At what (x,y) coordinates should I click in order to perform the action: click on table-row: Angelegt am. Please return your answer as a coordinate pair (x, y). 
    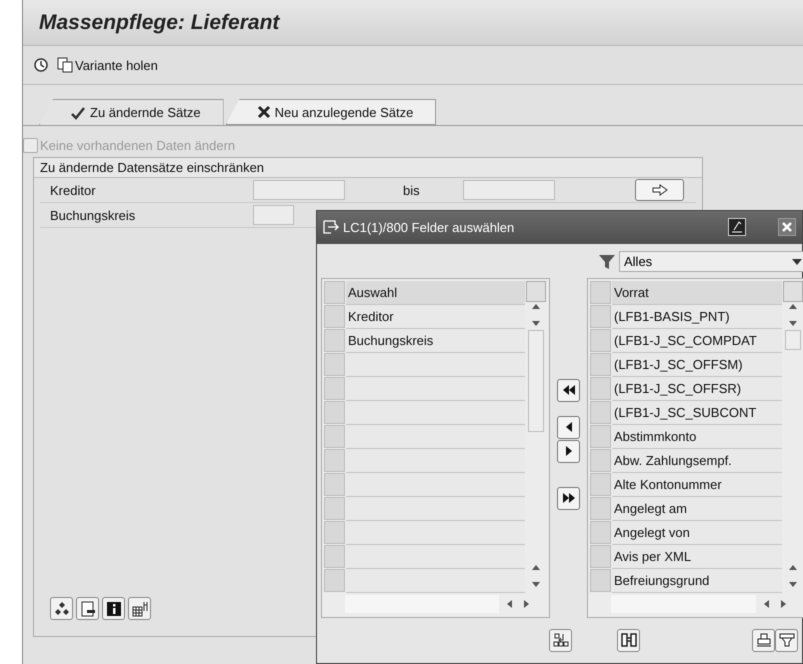
    Looking at the image, I should click on (697, 508).